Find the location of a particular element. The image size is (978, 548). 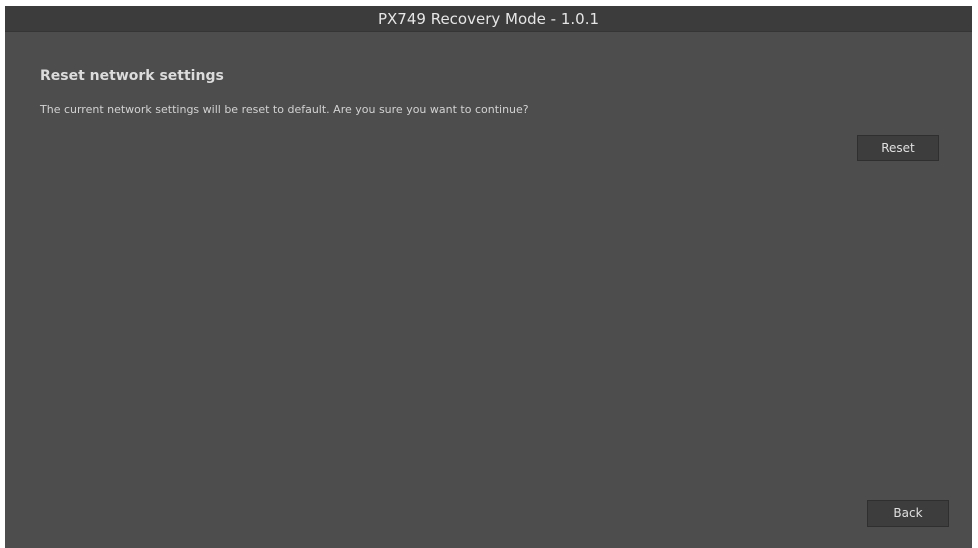

window-title: PX749 Recovery Mode - 1.0.1 is located at coordinates (488, 19).